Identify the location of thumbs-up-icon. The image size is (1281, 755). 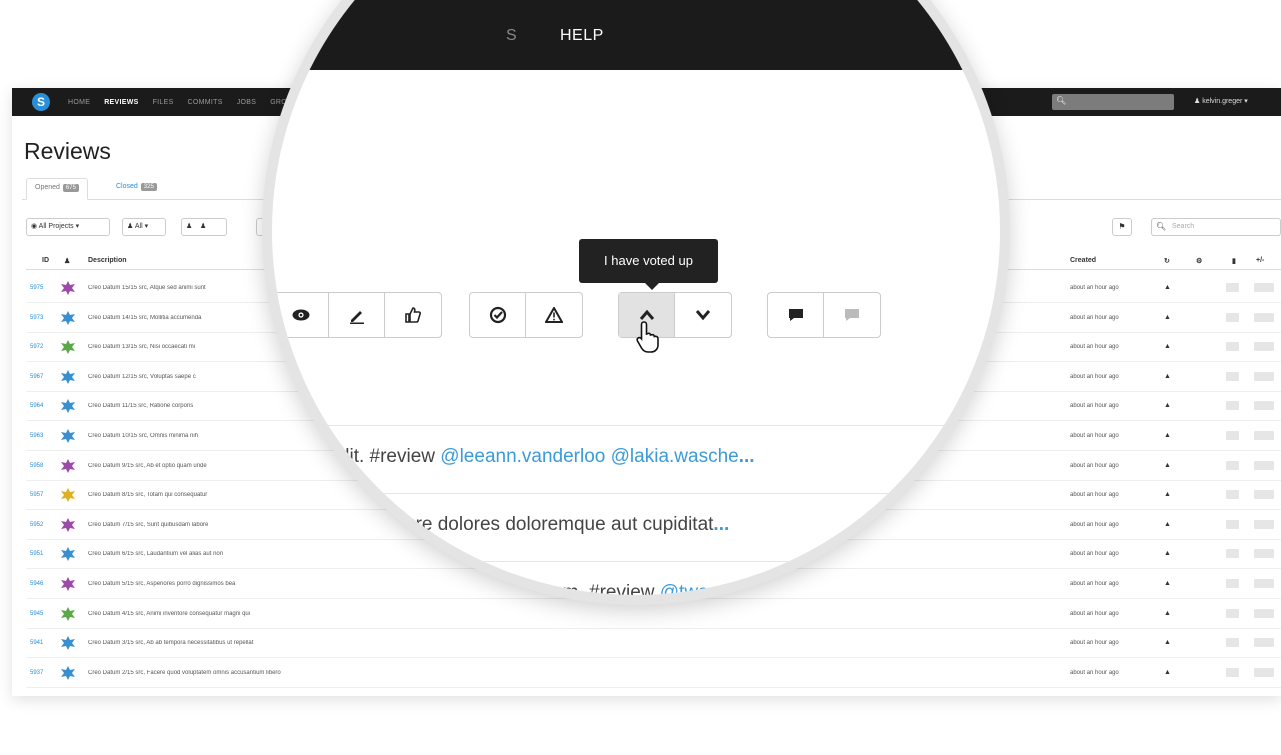
(413, 315).